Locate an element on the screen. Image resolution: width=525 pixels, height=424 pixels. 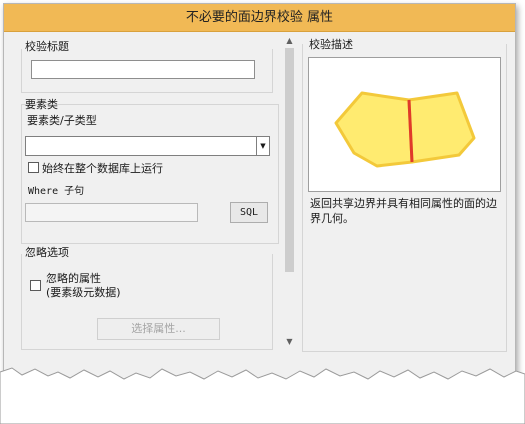
right-polygon is located at coordinates (441, 127).